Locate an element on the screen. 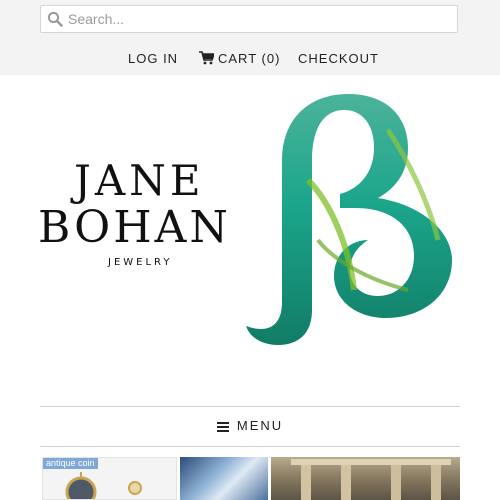 The height and width of the screenshot is (500, 500). brand-logo: JANE BOHAN JEWELRY is located at coordinates (143, 215).